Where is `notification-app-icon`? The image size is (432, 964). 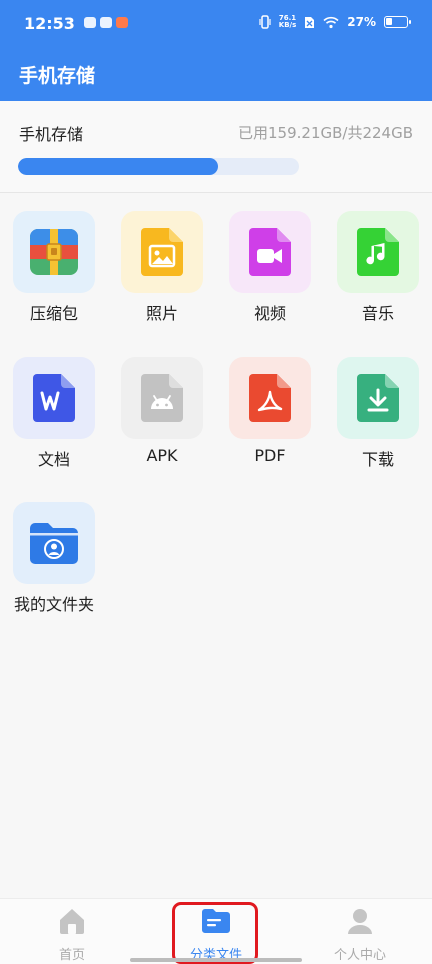 notification-app-icon is located at coordinates (90, 22).